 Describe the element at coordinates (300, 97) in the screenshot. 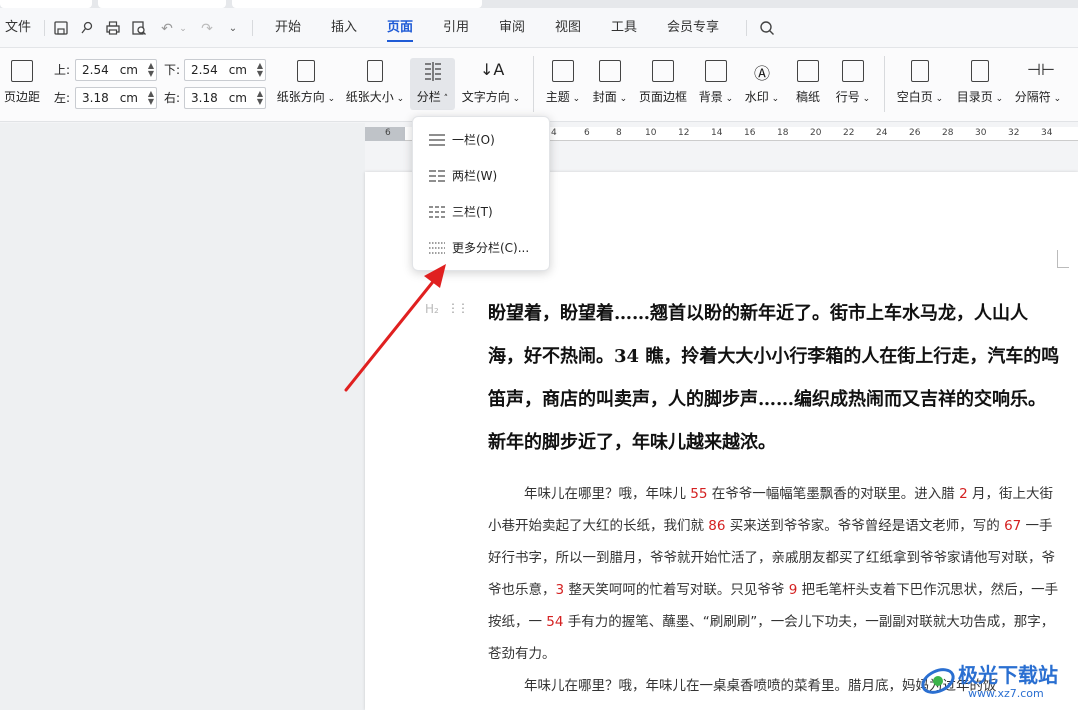

I see `orientation-label: 纸张方向` at that location.